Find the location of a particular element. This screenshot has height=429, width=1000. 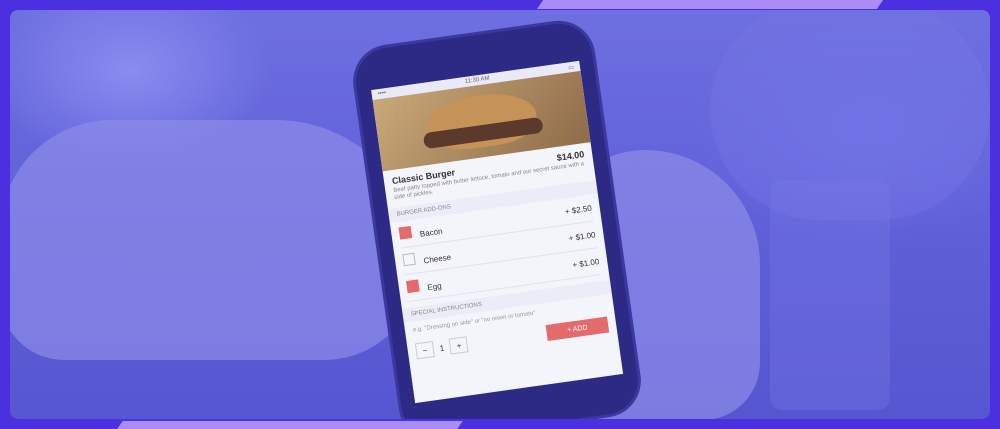

signal-icon: •••• is located at coordinates (382, 94).